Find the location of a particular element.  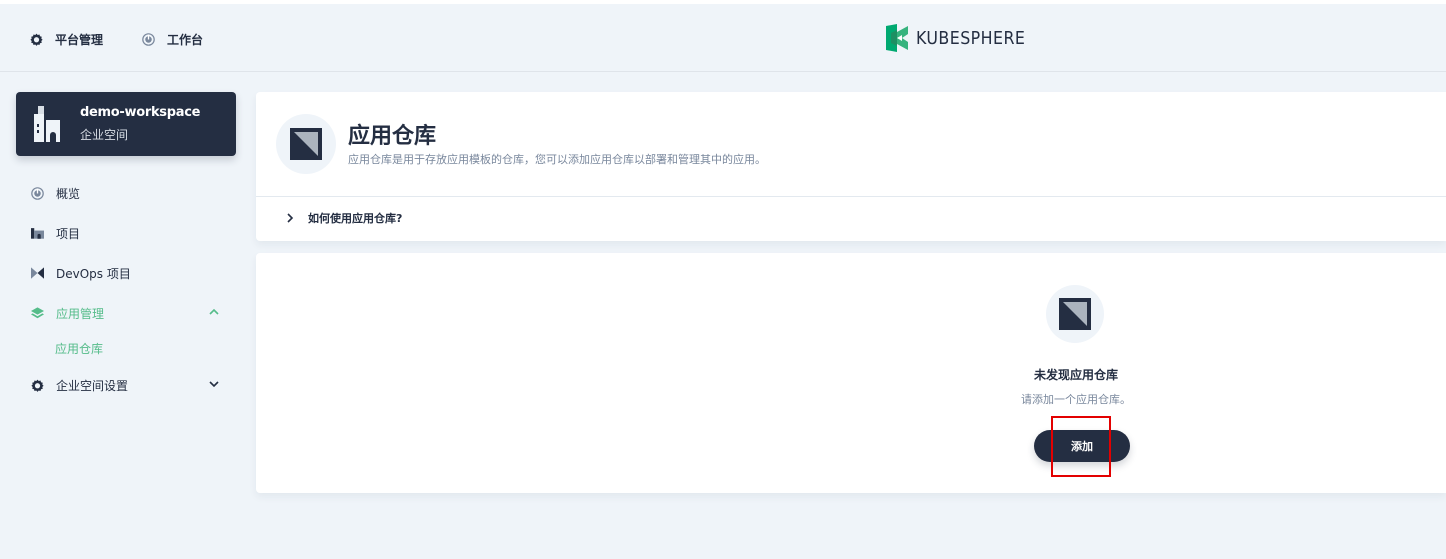

sidebar-item-workspace-settings: 企业空间设置 is located at coordinates (130, 385).